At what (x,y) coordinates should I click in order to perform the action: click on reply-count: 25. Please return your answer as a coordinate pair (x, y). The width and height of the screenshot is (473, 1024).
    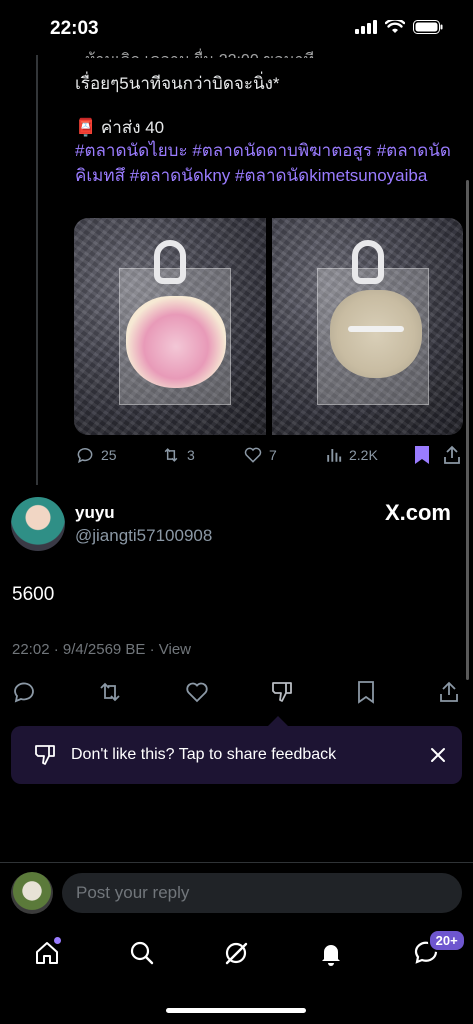
    Looking at the image, I should click on (109, 455).